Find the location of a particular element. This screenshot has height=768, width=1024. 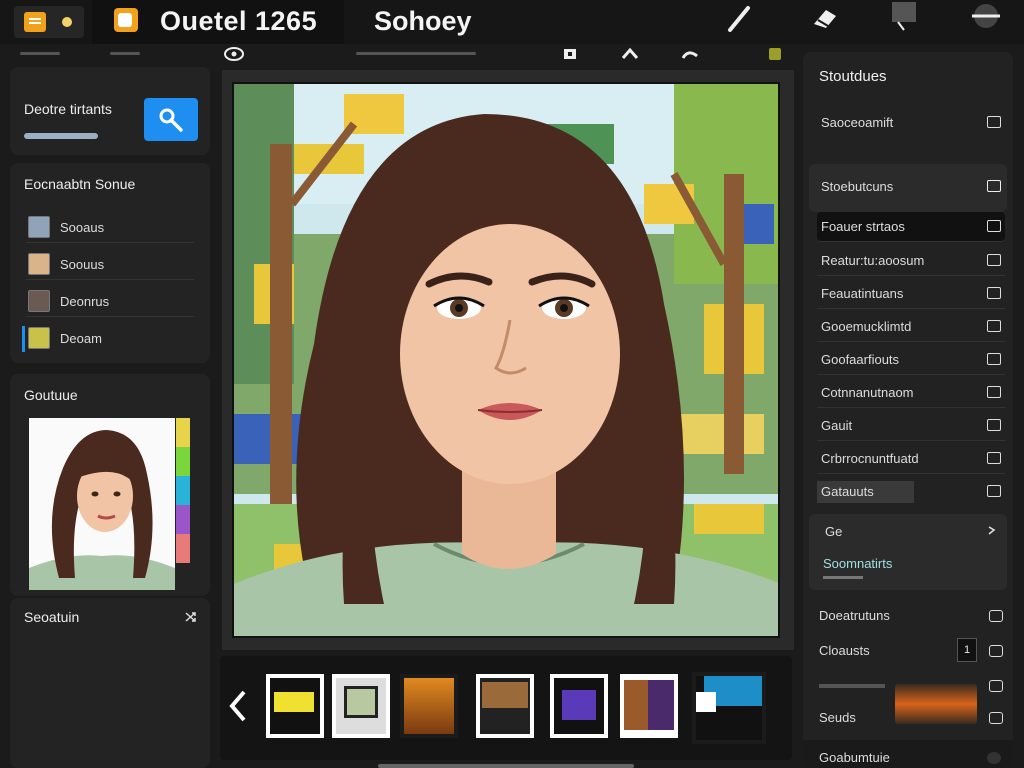

document-tab: Ouetel 1265 is located at coordinates (218, 22).